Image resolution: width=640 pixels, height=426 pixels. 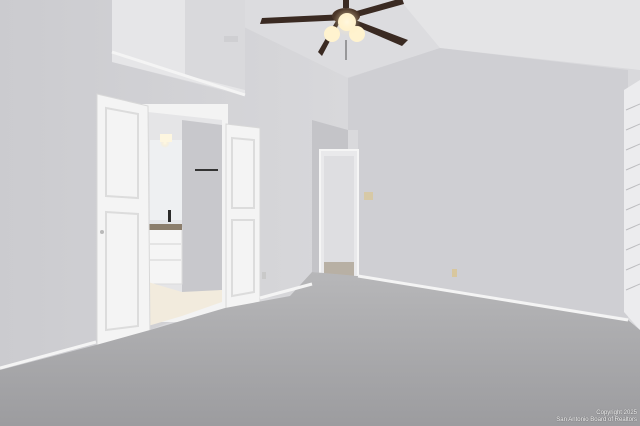 What do you see at coordinates (596, 420) in the screenshot?
I see `watermark-line-2: San Antonio Board of Realtors` at bounding box center [596, 420].